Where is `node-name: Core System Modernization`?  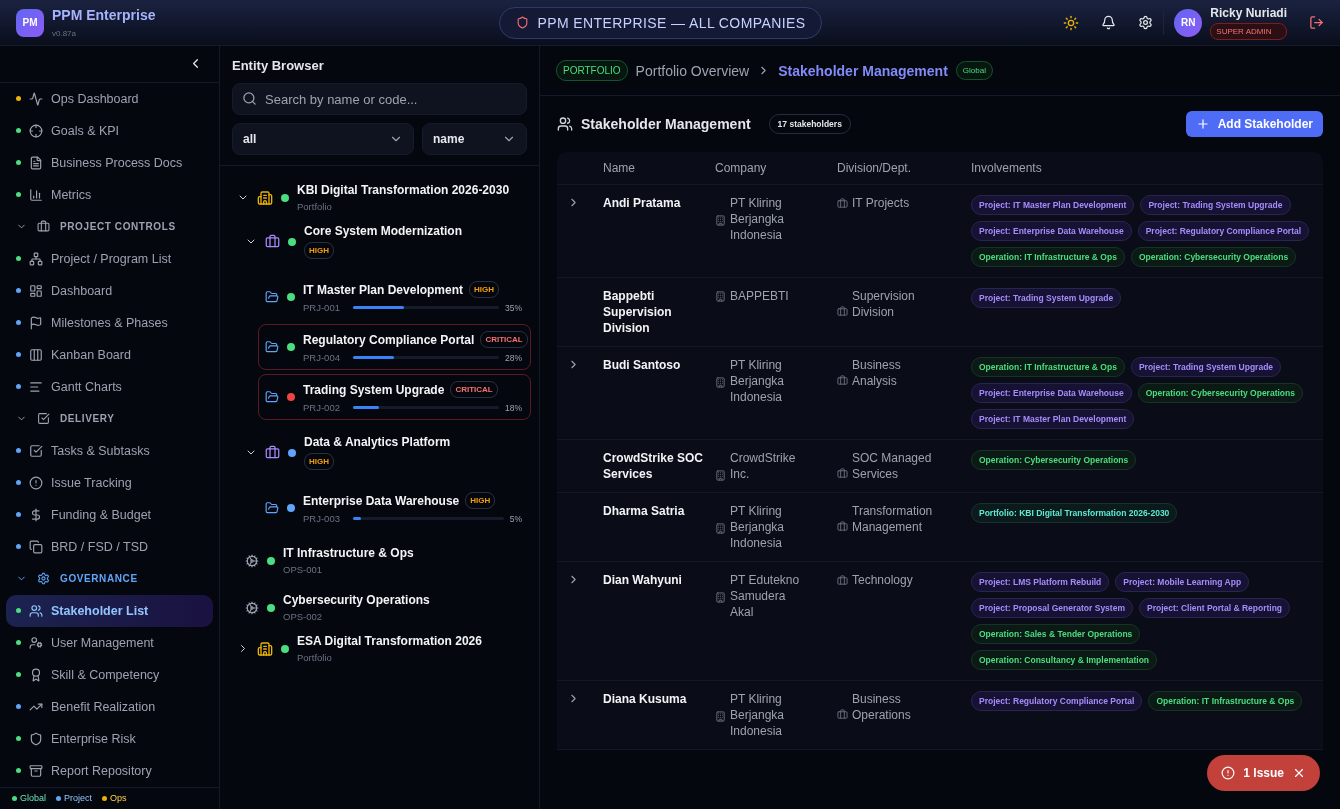
node-name: Core System Modernization is located at coordinates (384, 231).